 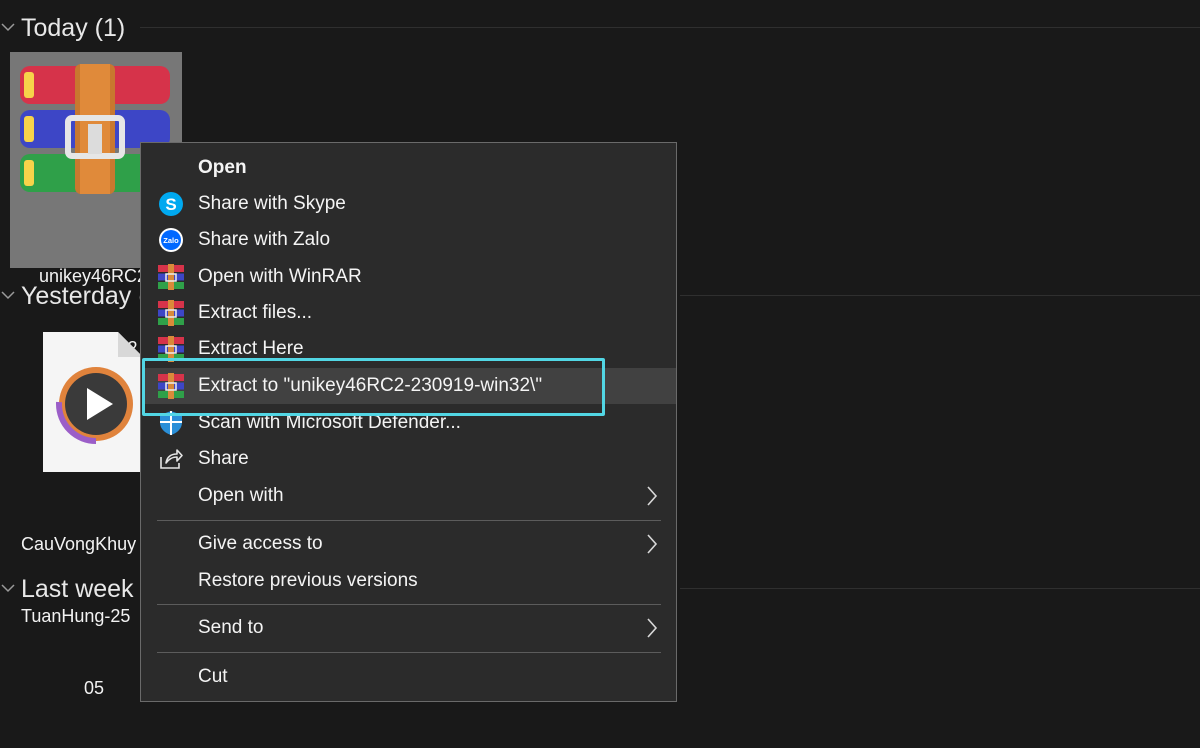 I want to click on group-today: Today (1), so click(x=300, y=28).